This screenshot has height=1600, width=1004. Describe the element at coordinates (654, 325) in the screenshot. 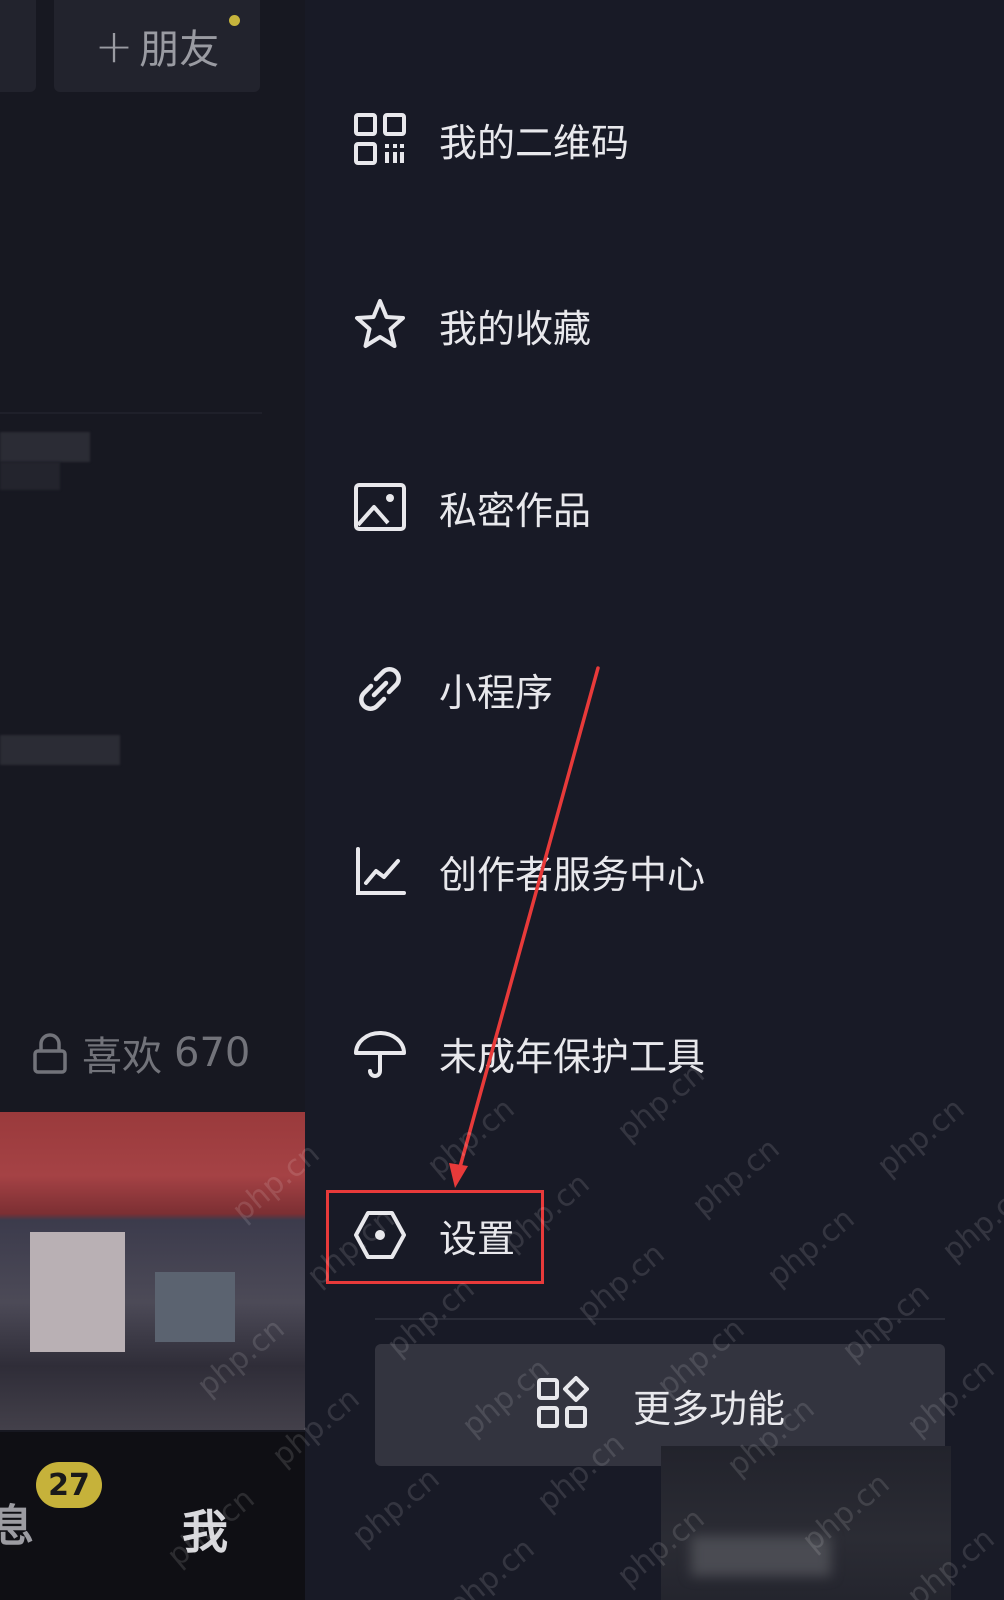

I see `menu-item-favorites: 我的收藏` at that location.